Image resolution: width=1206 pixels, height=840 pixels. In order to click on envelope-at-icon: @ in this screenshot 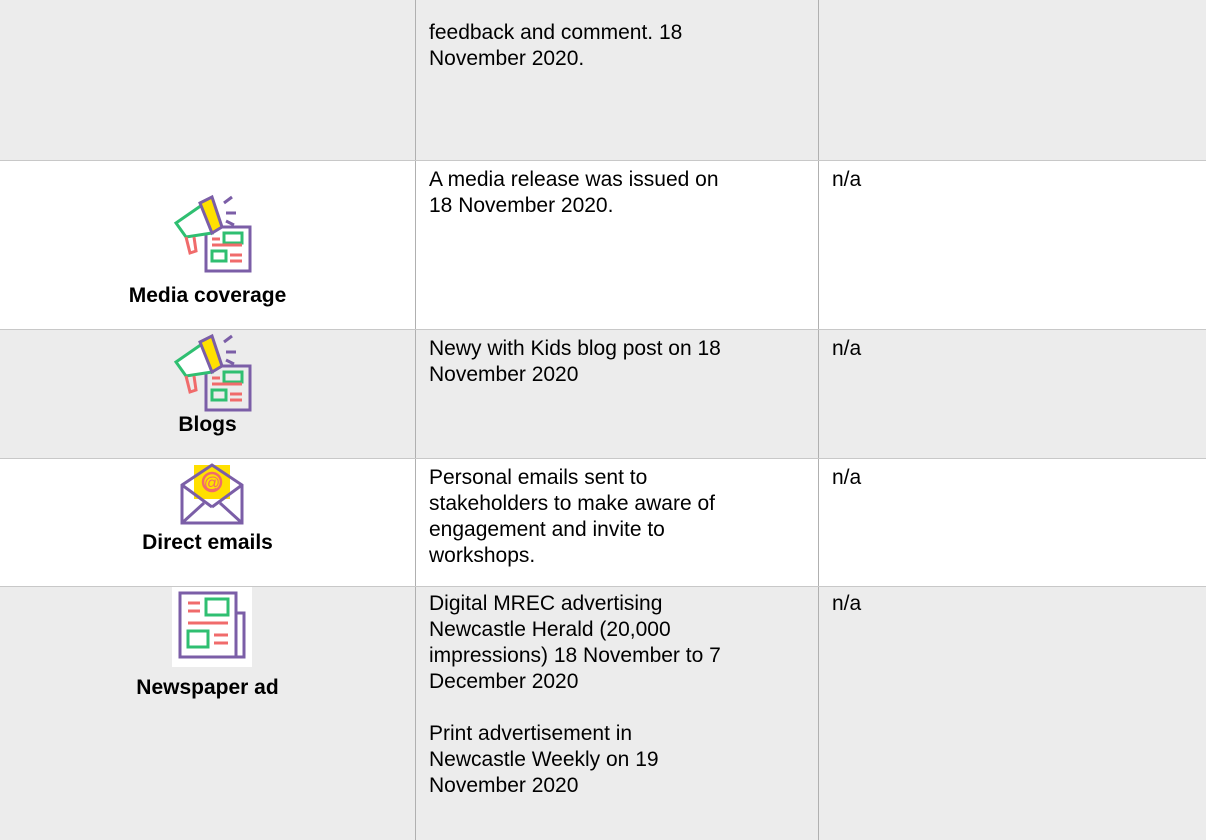, I will do `click(212, 494)`.